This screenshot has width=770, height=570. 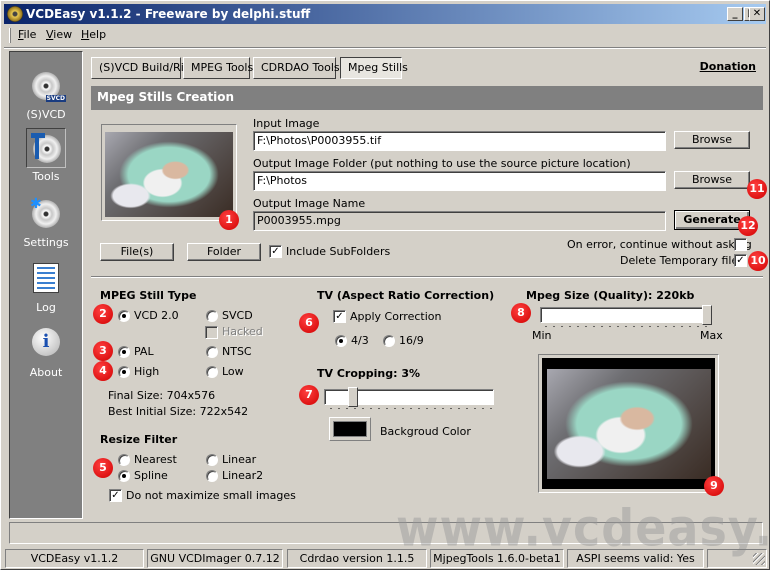 I want to click on mpeg-size-ticks, so click(x=625, y=326).